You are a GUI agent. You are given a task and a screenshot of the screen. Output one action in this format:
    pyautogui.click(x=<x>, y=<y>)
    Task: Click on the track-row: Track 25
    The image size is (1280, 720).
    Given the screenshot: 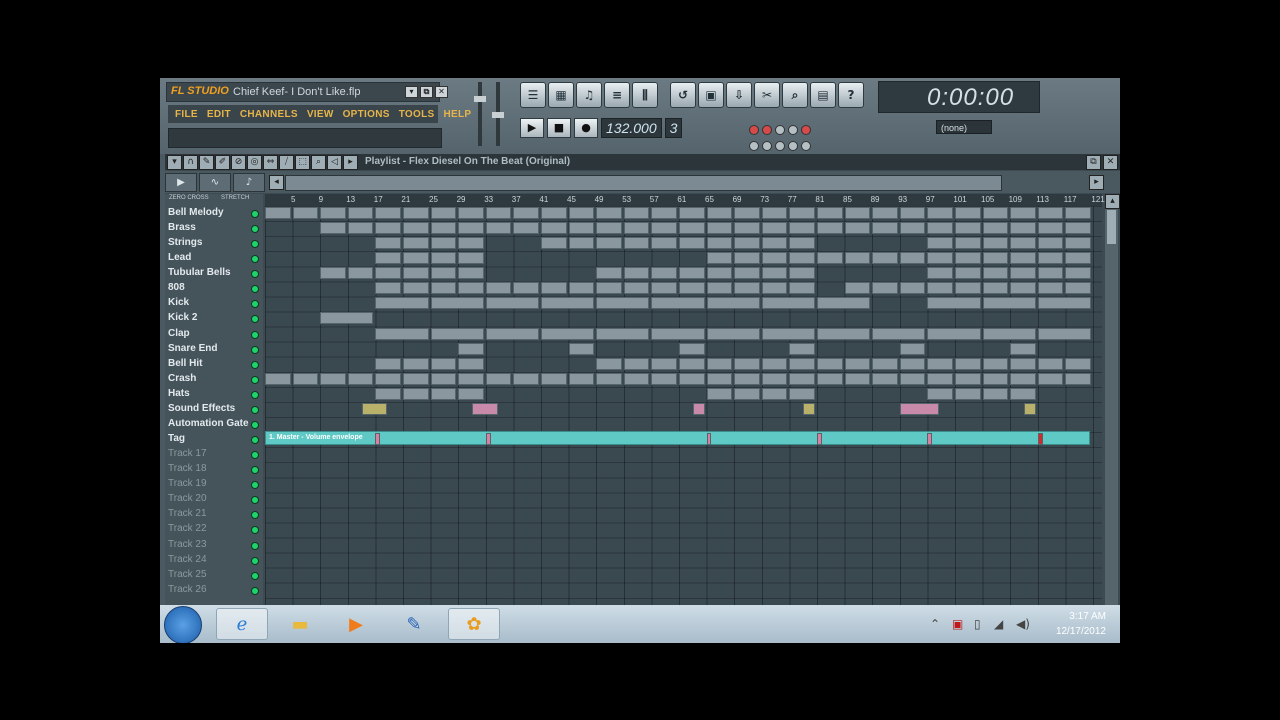 What is the action you would take?
    pyautogui.click(x=214, y=575)
    